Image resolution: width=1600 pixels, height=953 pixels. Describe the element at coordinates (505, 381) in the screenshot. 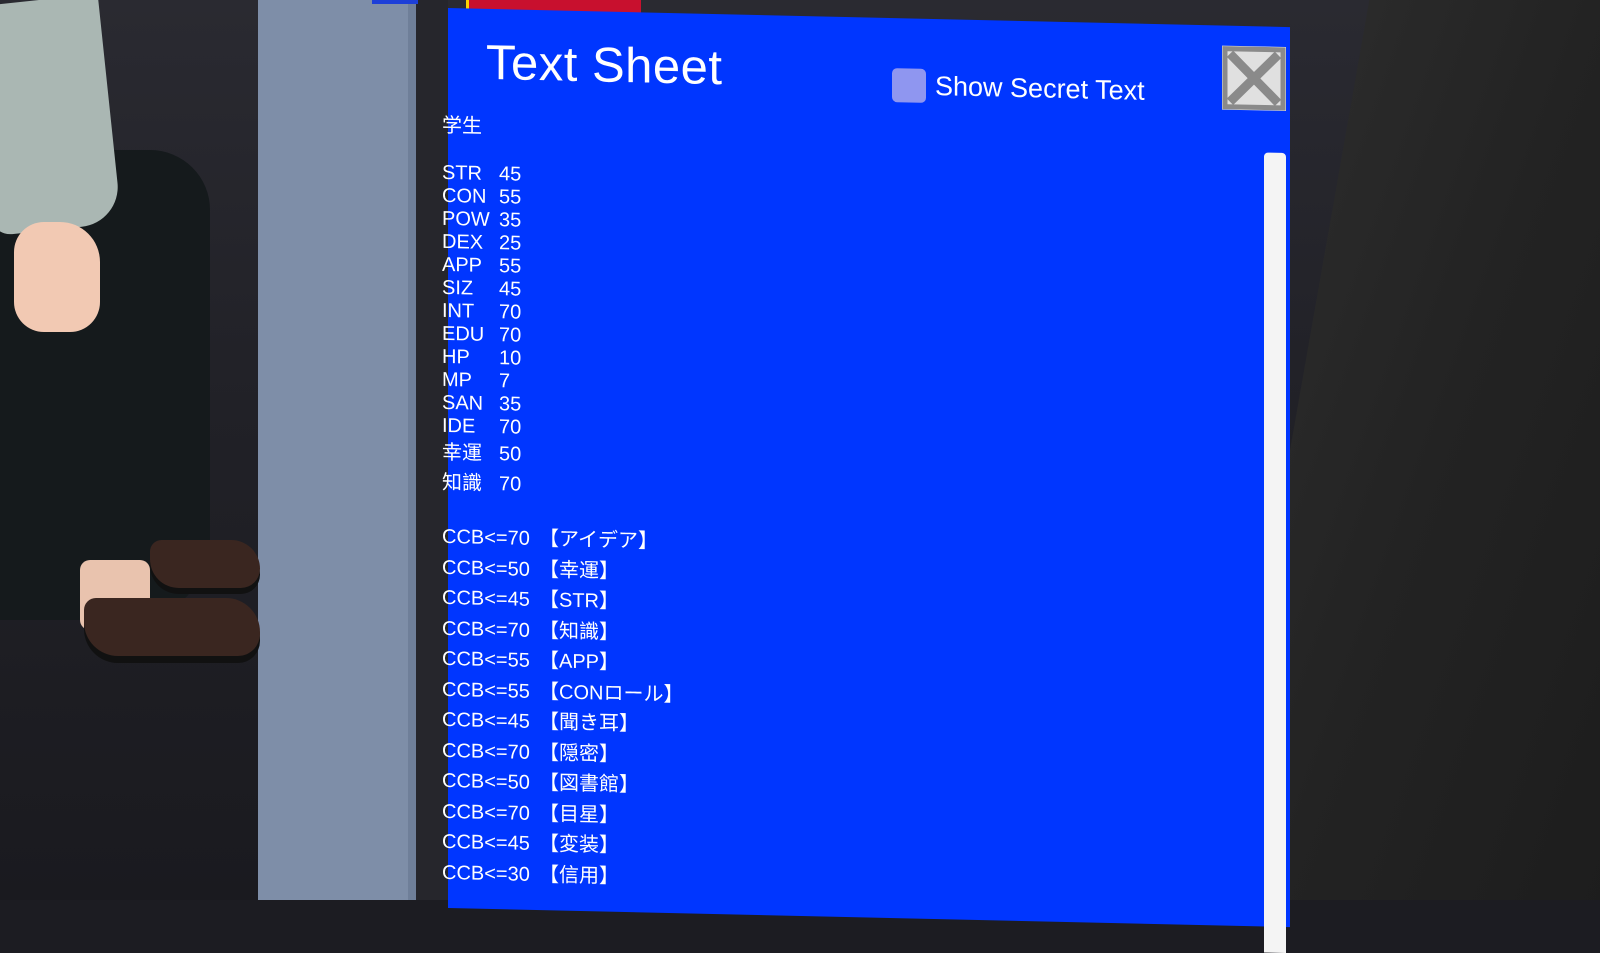

I see `stat-value: 7` at that location.